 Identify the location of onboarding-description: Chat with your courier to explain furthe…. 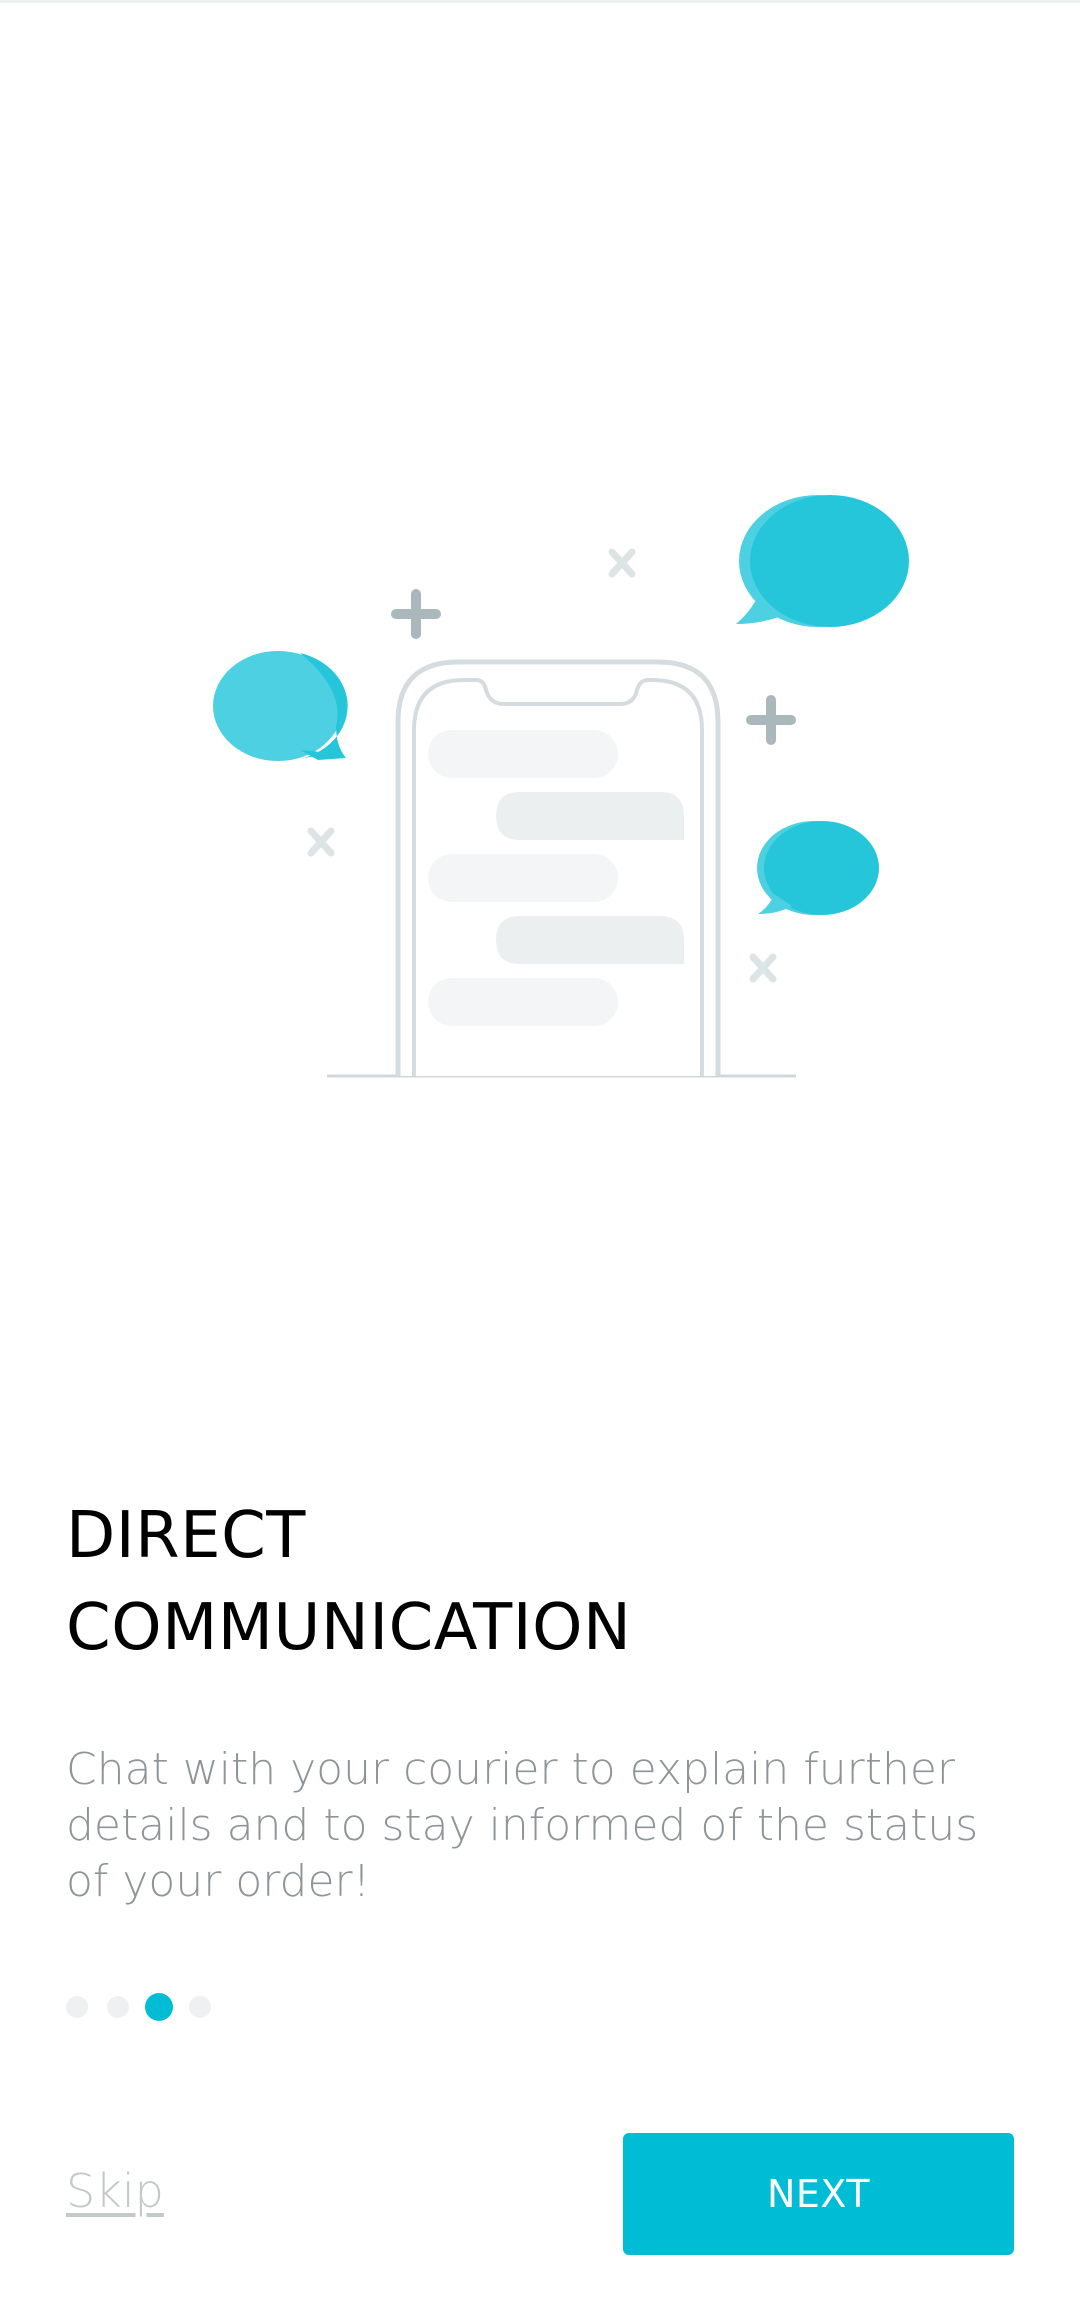
(522, 1825).